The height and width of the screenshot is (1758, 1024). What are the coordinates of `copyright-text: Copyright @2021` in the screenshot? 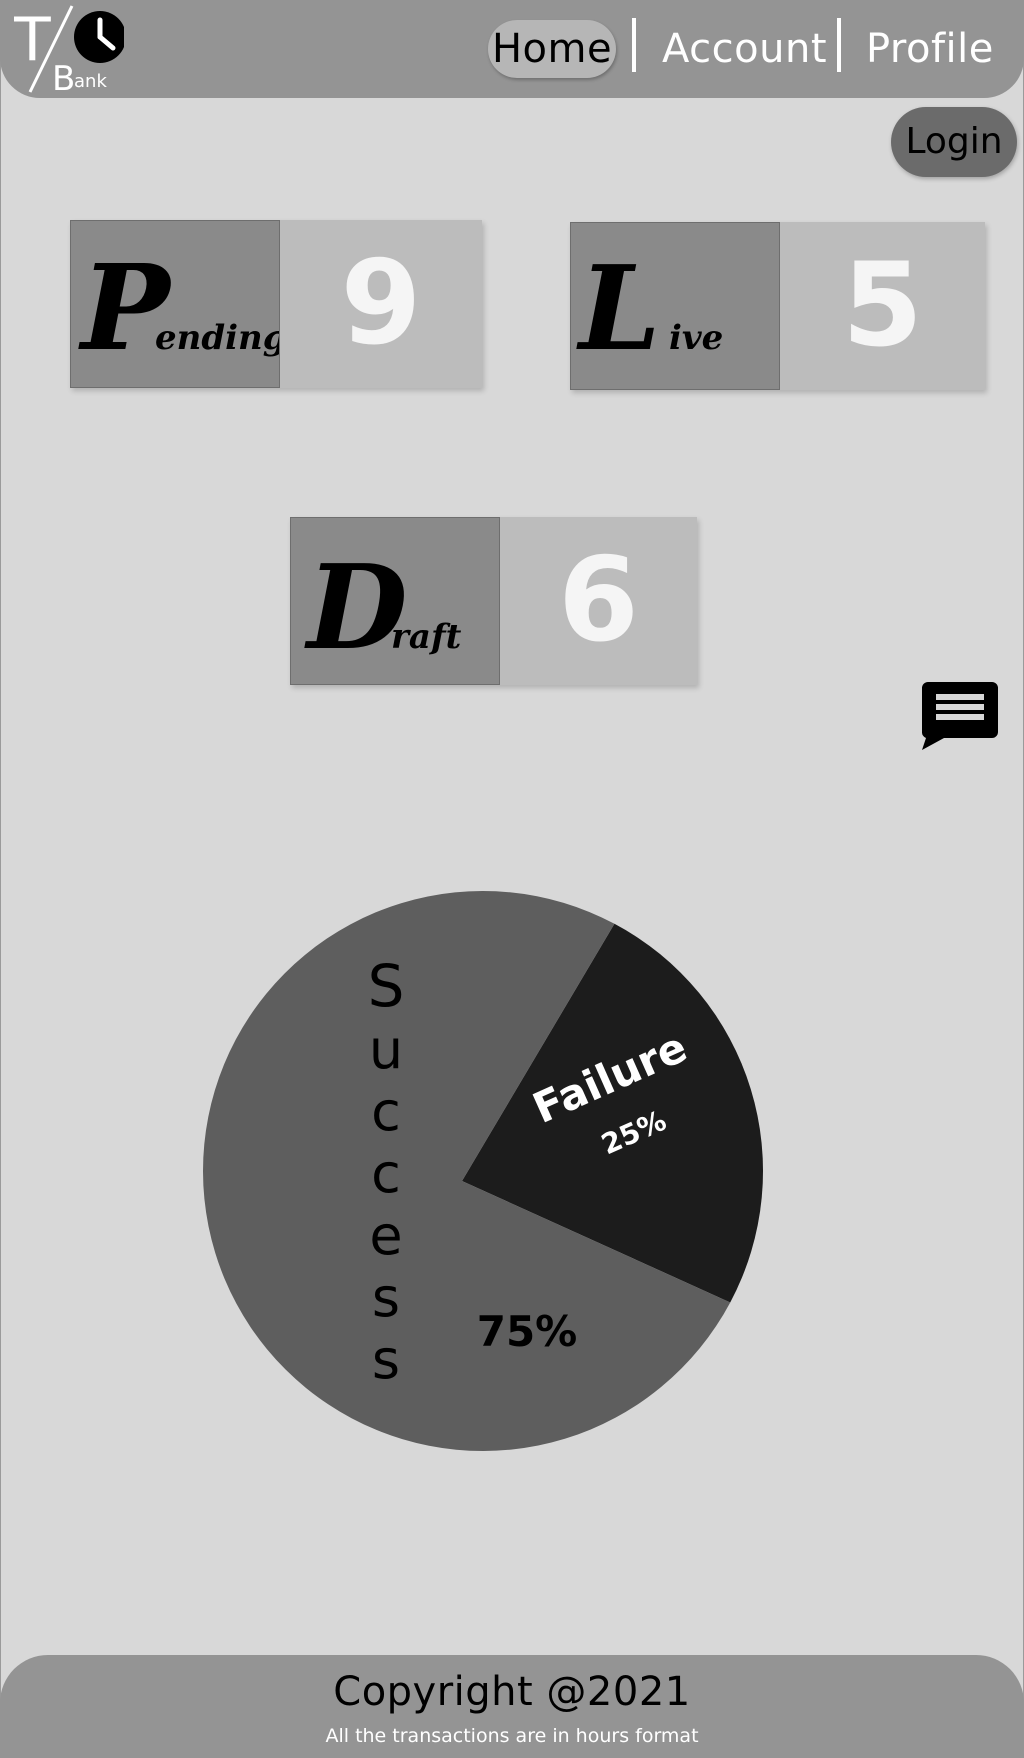 It's located at (512, 1692).